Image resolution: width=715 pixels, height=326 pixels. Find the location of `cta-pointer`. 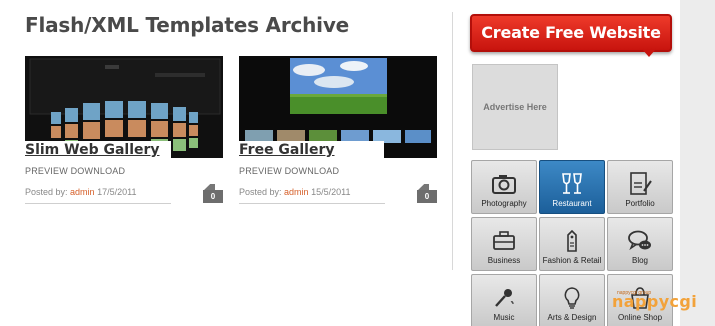

cta-pointer is located at coordinates (649, 53).